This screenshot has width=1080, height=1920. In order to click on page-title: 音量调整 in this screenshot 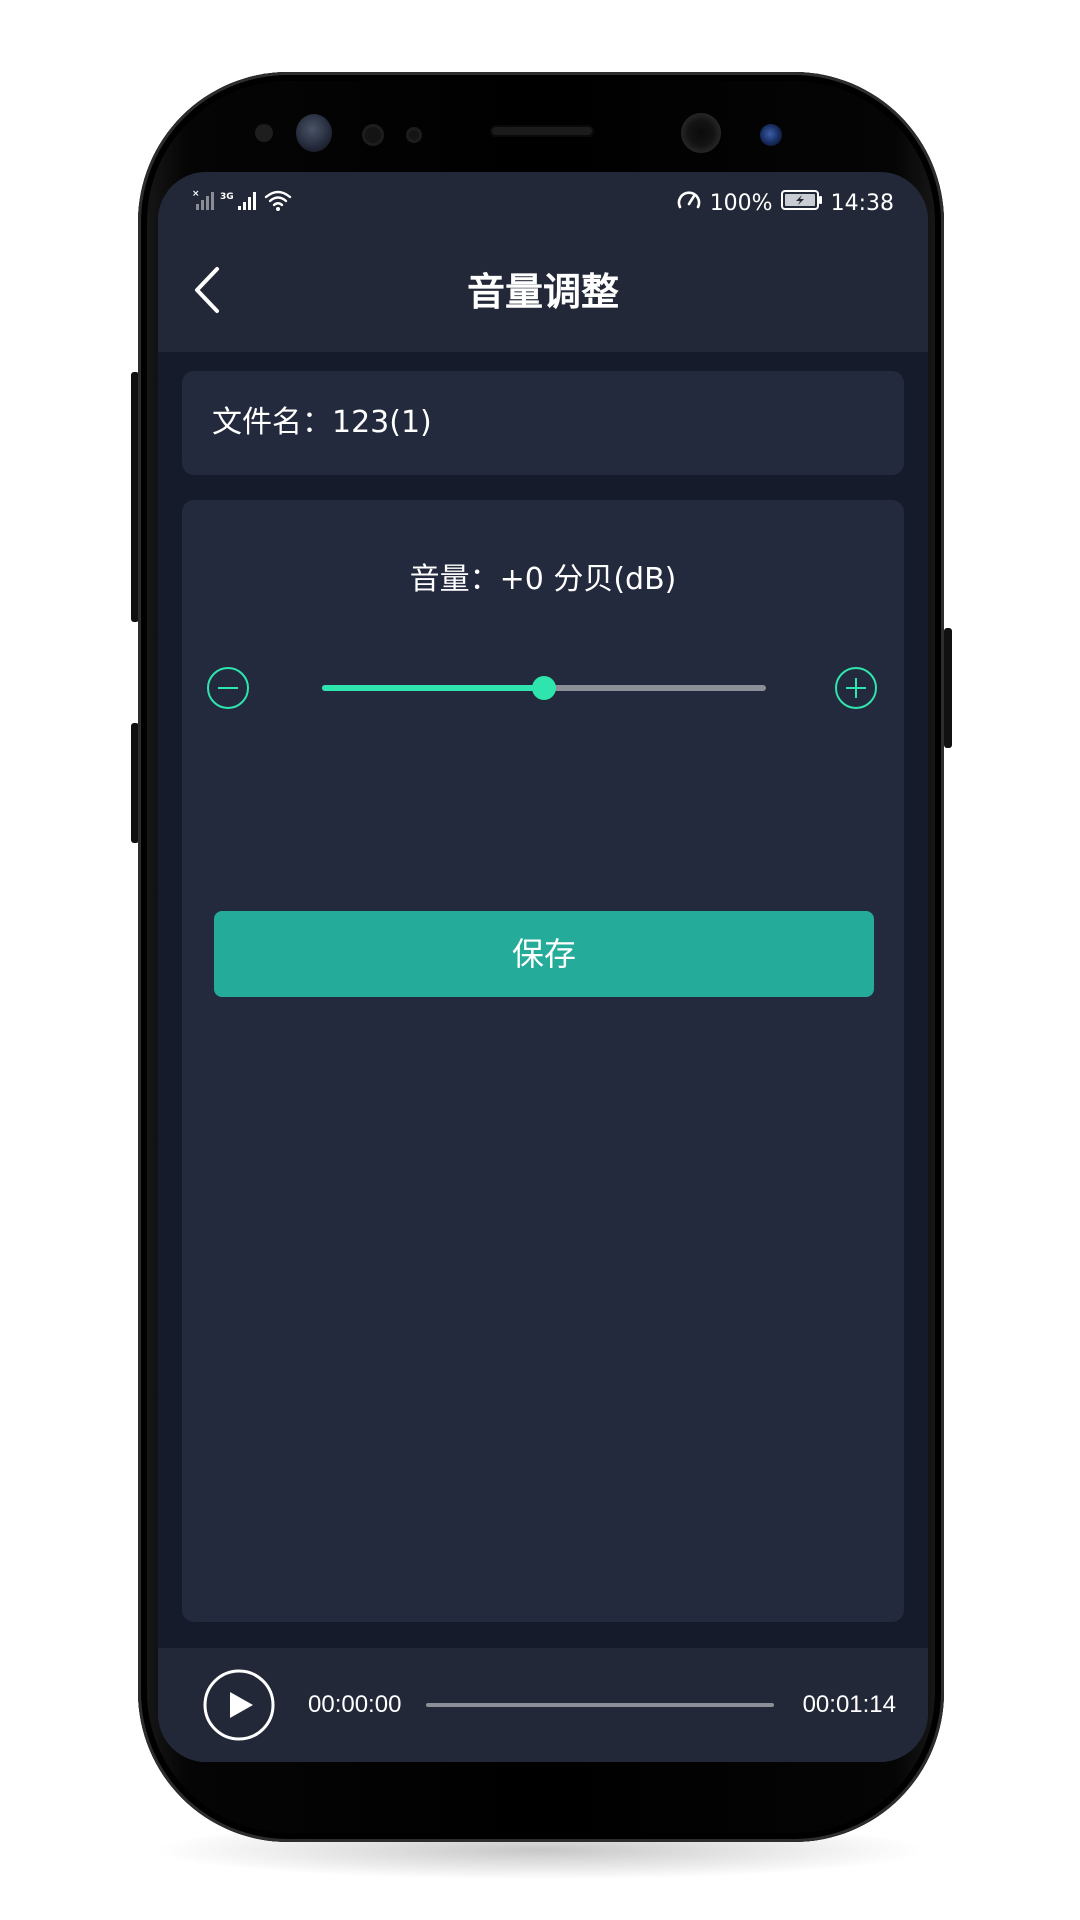, I will do `click(542, 292)`.